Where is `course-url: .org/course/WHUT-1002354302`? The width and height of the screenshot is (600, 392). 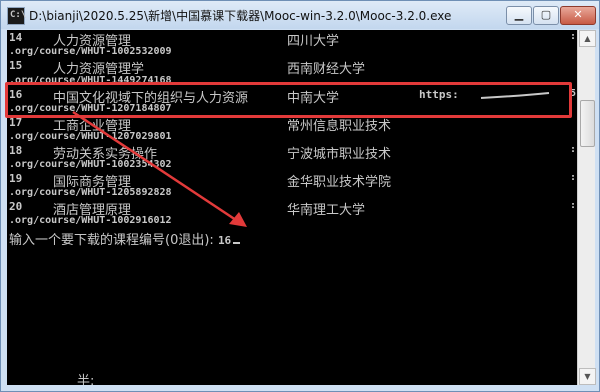 course-url: .org/course/WHUT-1002354302 is located at coordinates (292, 165).